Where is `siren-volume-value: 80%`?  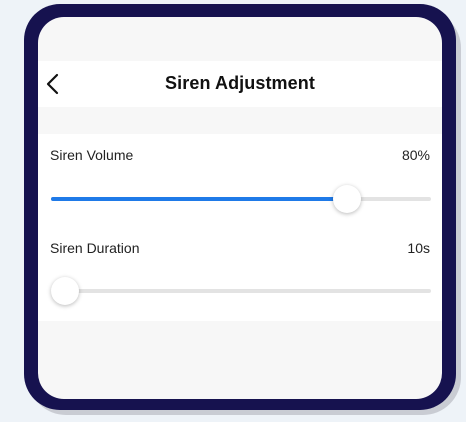 siren-volume-value: 80% is located at coordinates (415, 155).